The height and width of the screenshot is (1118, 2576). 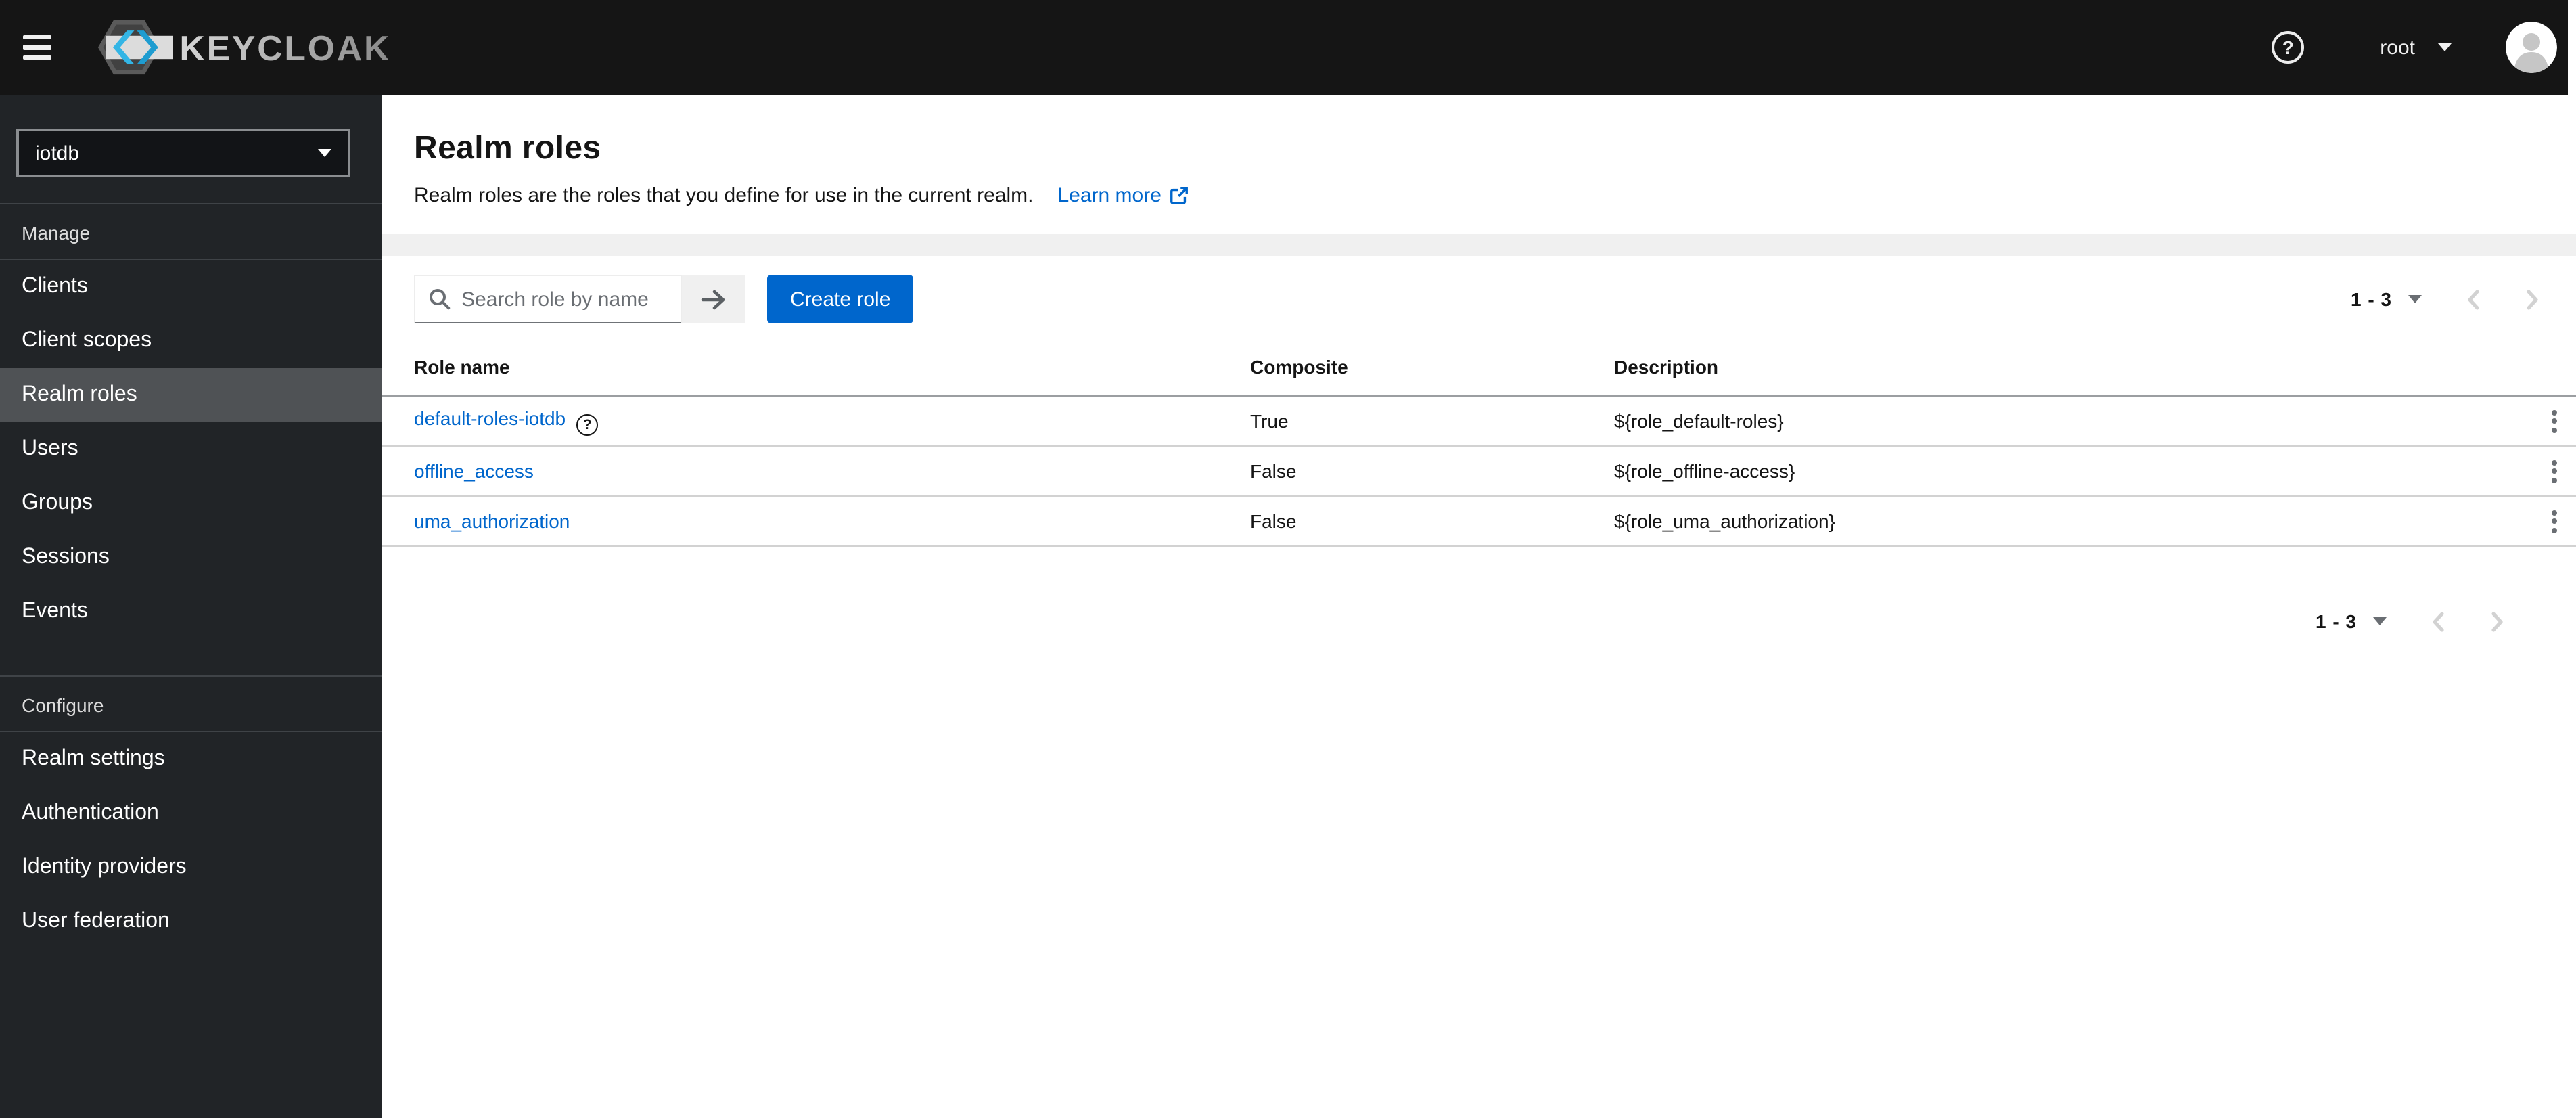 What do you see at coordinates (191, 395) in the screenshot?
I see `sidebar-item-realm-roles: Realm roles` at bounding box center [191, 395].